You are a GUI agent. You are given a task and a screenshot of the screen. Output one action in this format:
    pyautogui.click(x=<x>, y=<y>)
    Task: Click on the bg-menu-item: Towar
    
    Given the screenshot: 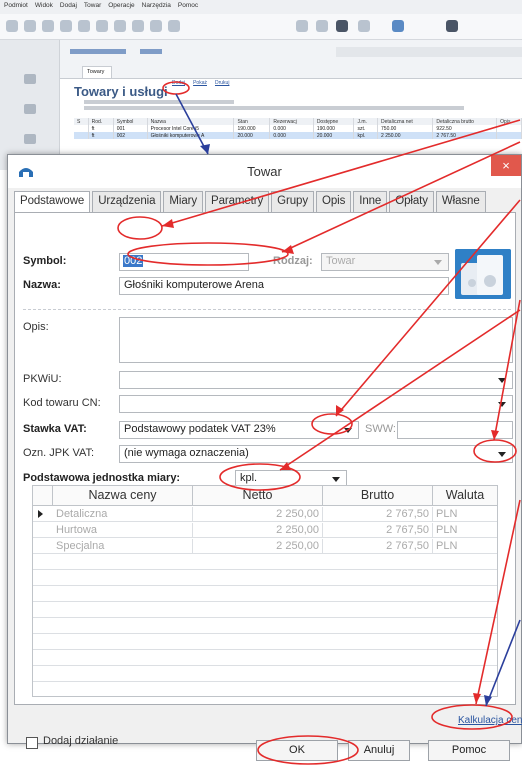 What is the action you would take?
    pyautogui.click(x=92, y=7)
    